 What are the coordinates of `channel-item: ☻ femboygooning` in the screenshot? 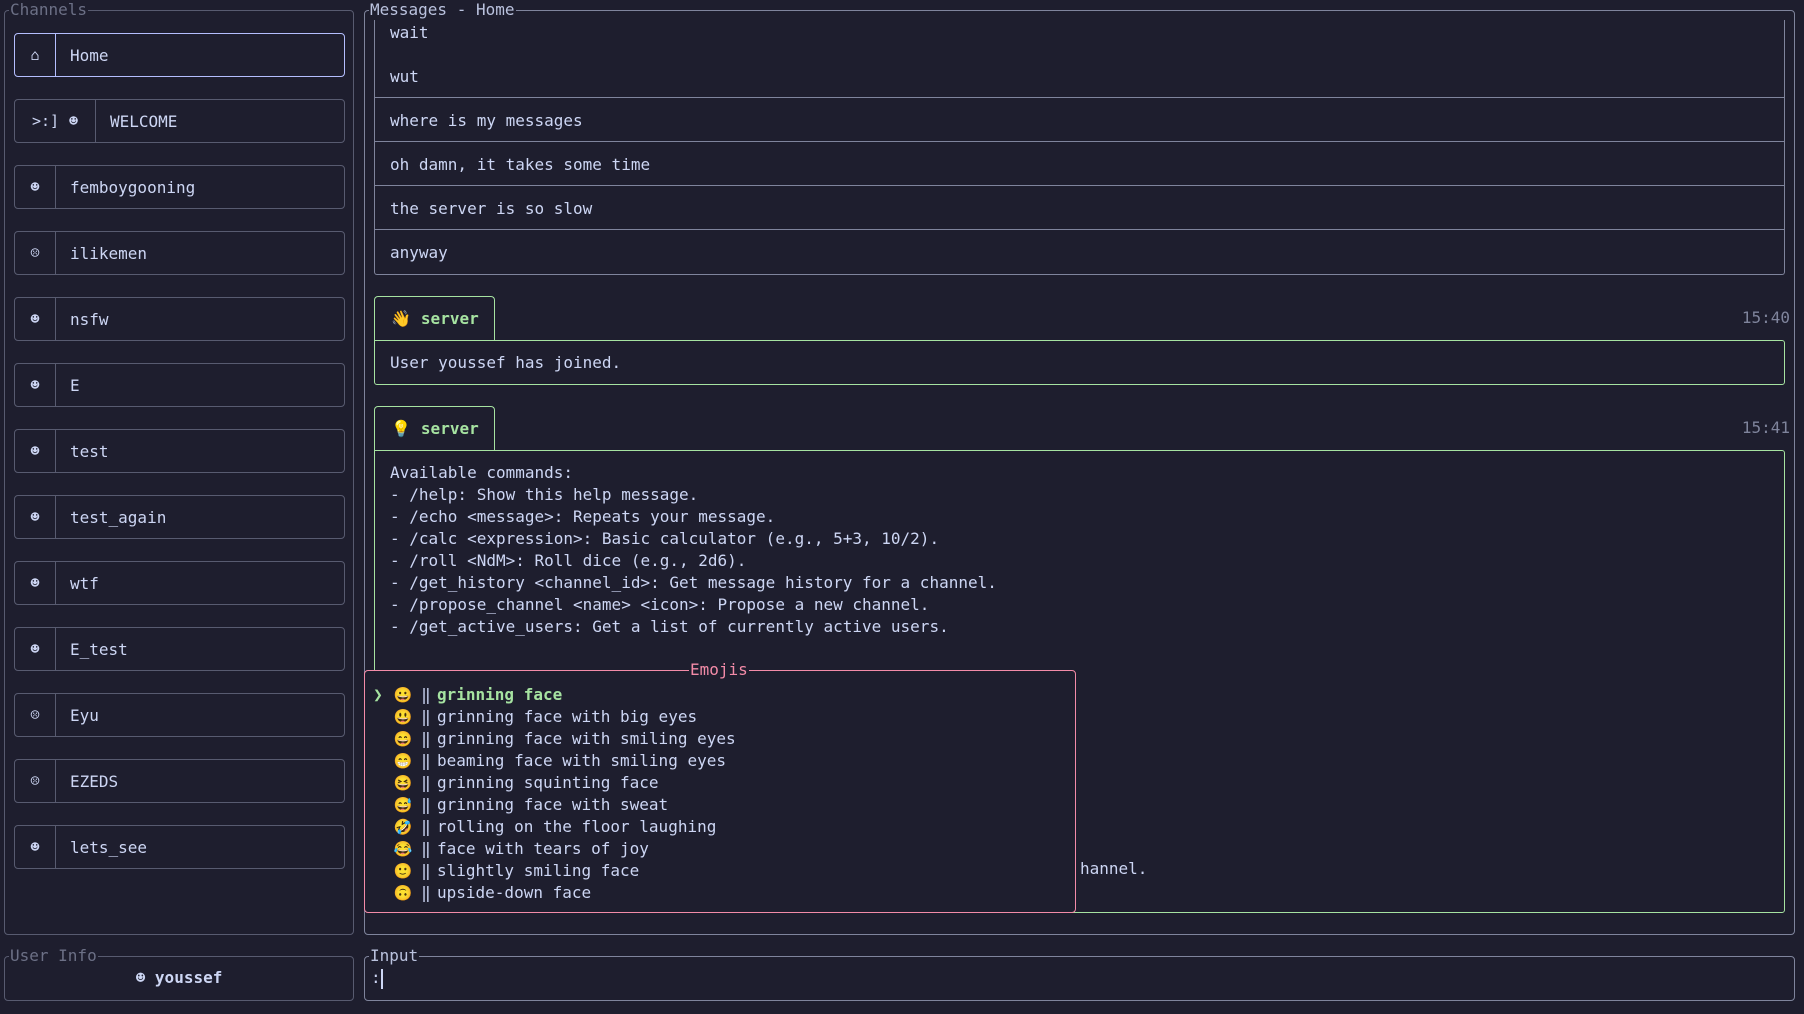 It's located at (179, 187).